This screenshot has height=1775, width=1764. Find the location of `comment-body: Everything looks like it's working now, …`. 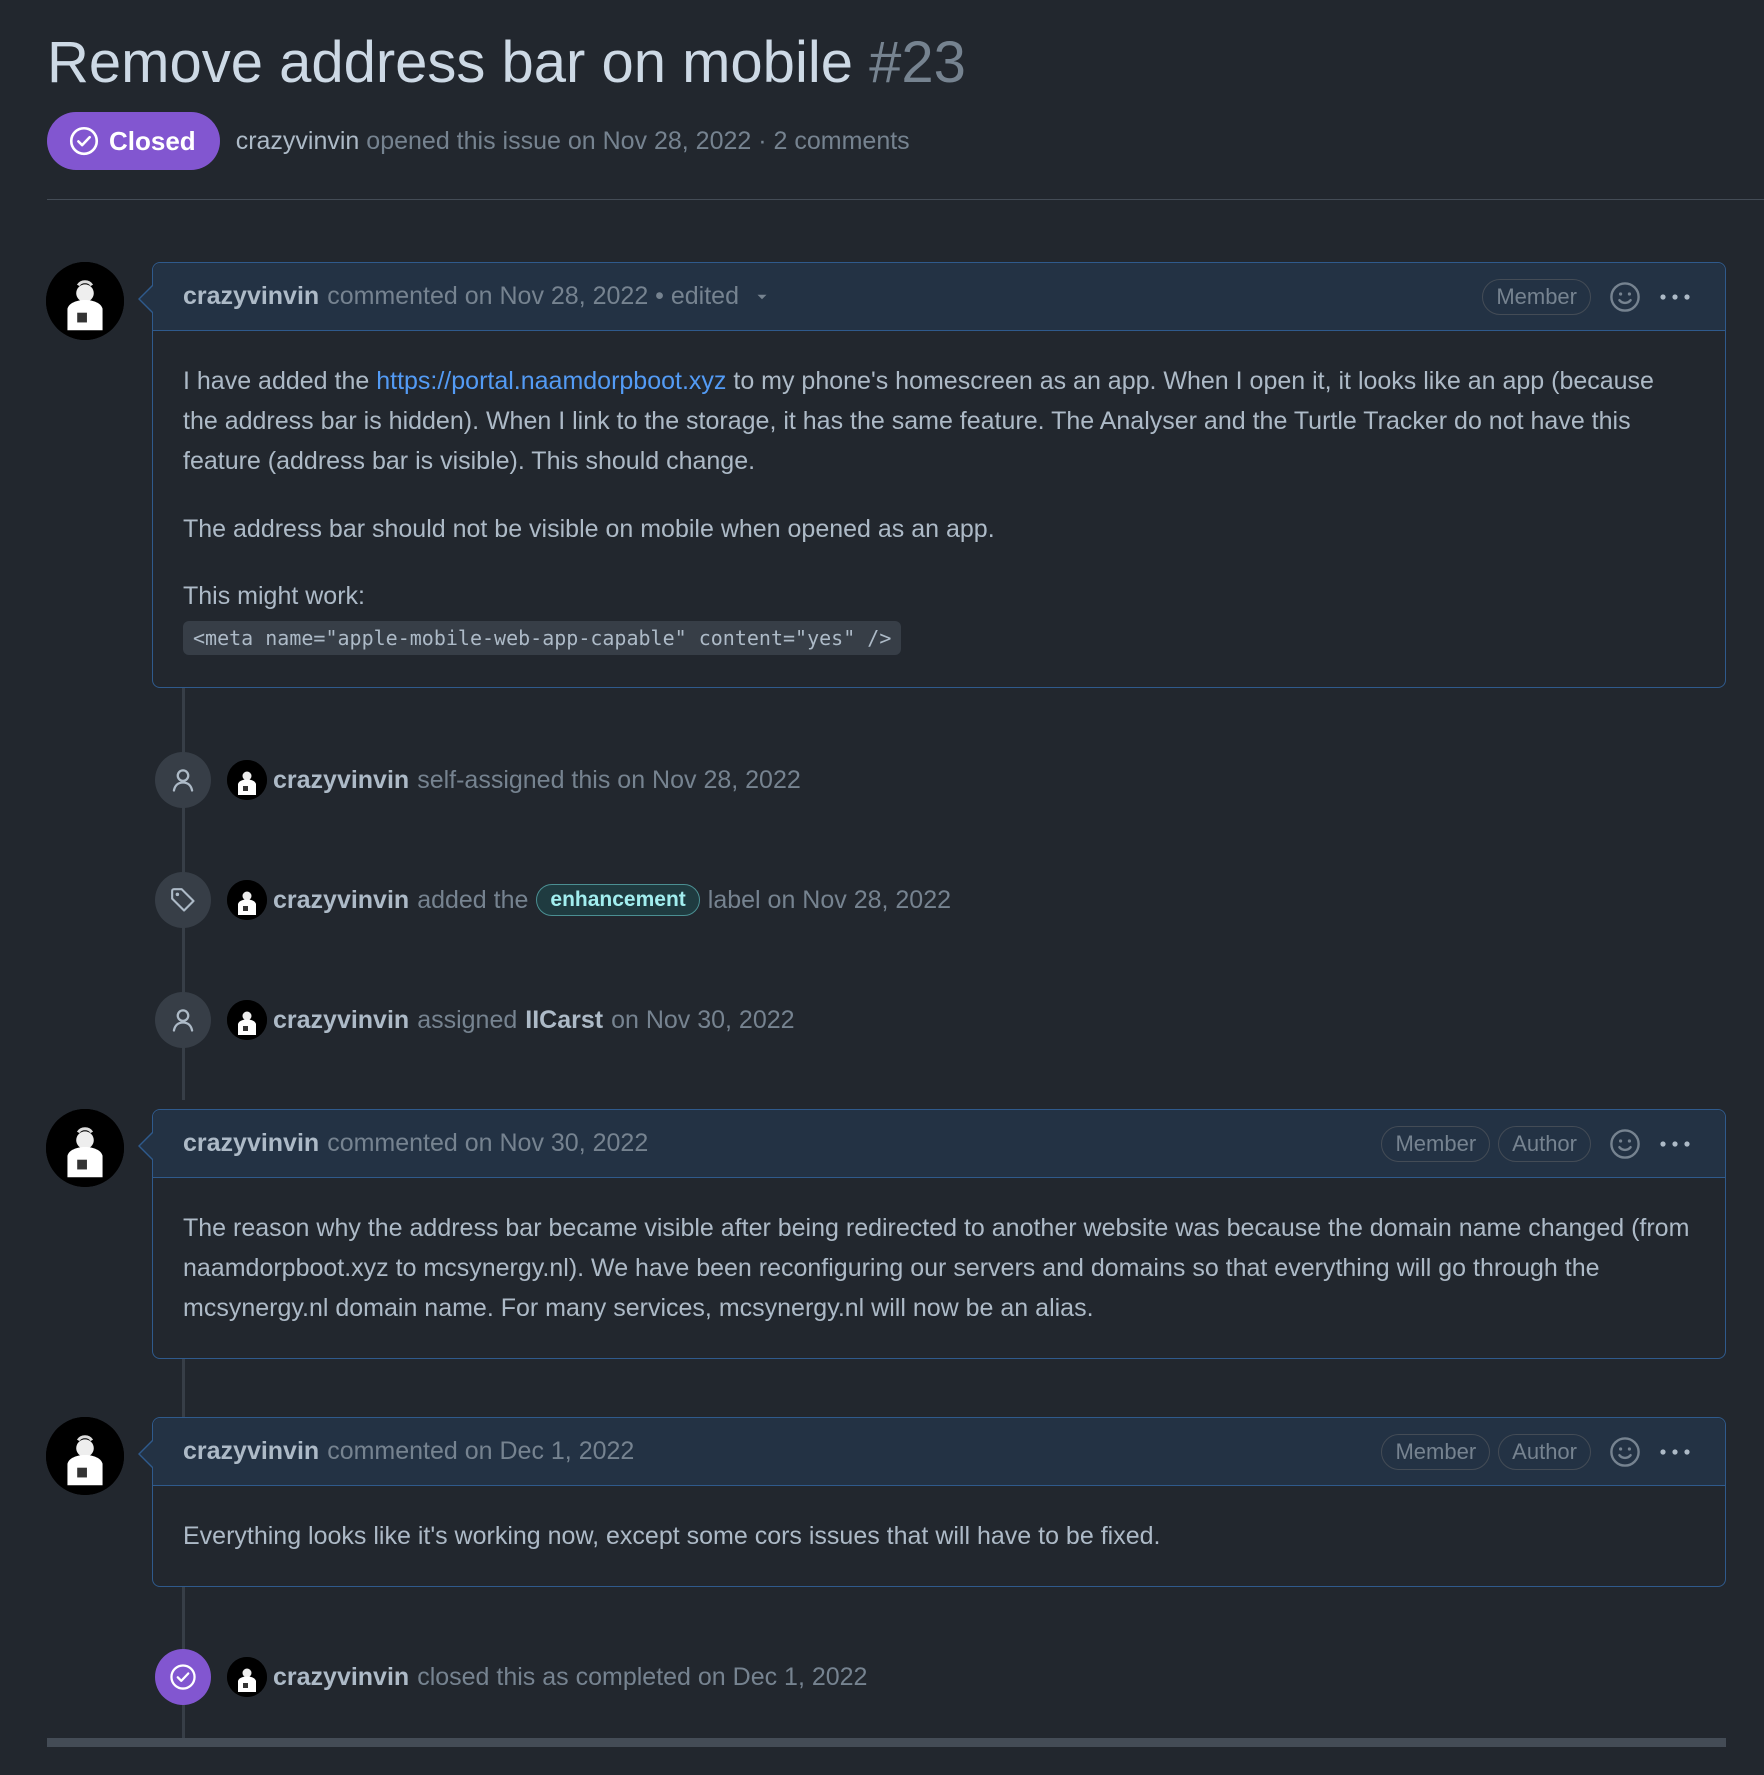

comment-body: Everything looks like it's working now, … is located at coordinates (939, 1536).